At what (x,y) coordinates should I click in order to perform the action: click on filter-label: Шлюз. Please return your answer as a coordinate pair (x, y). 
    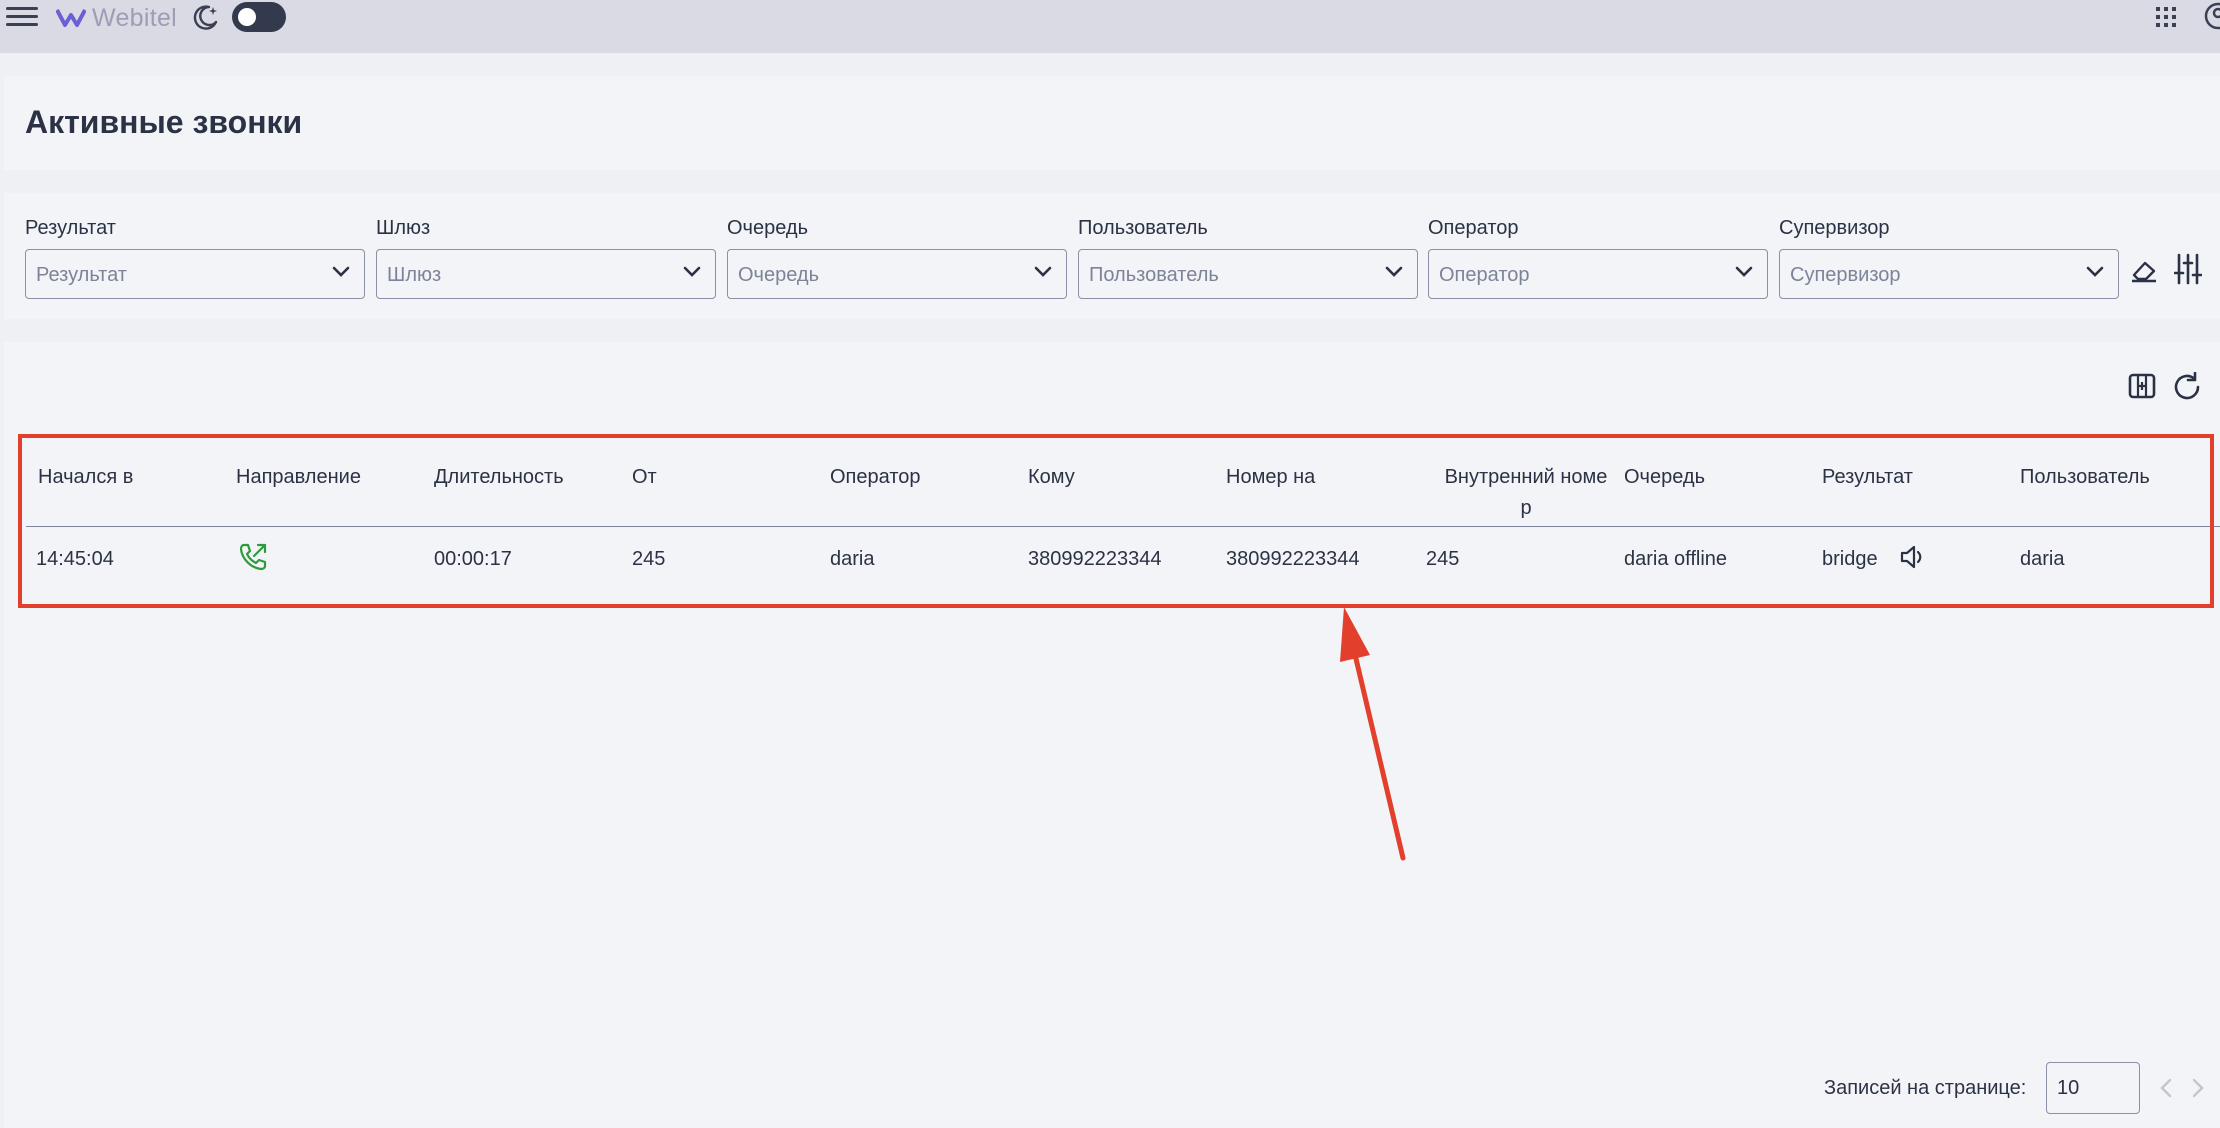
    Looking at the image, I should click on (403, 228).